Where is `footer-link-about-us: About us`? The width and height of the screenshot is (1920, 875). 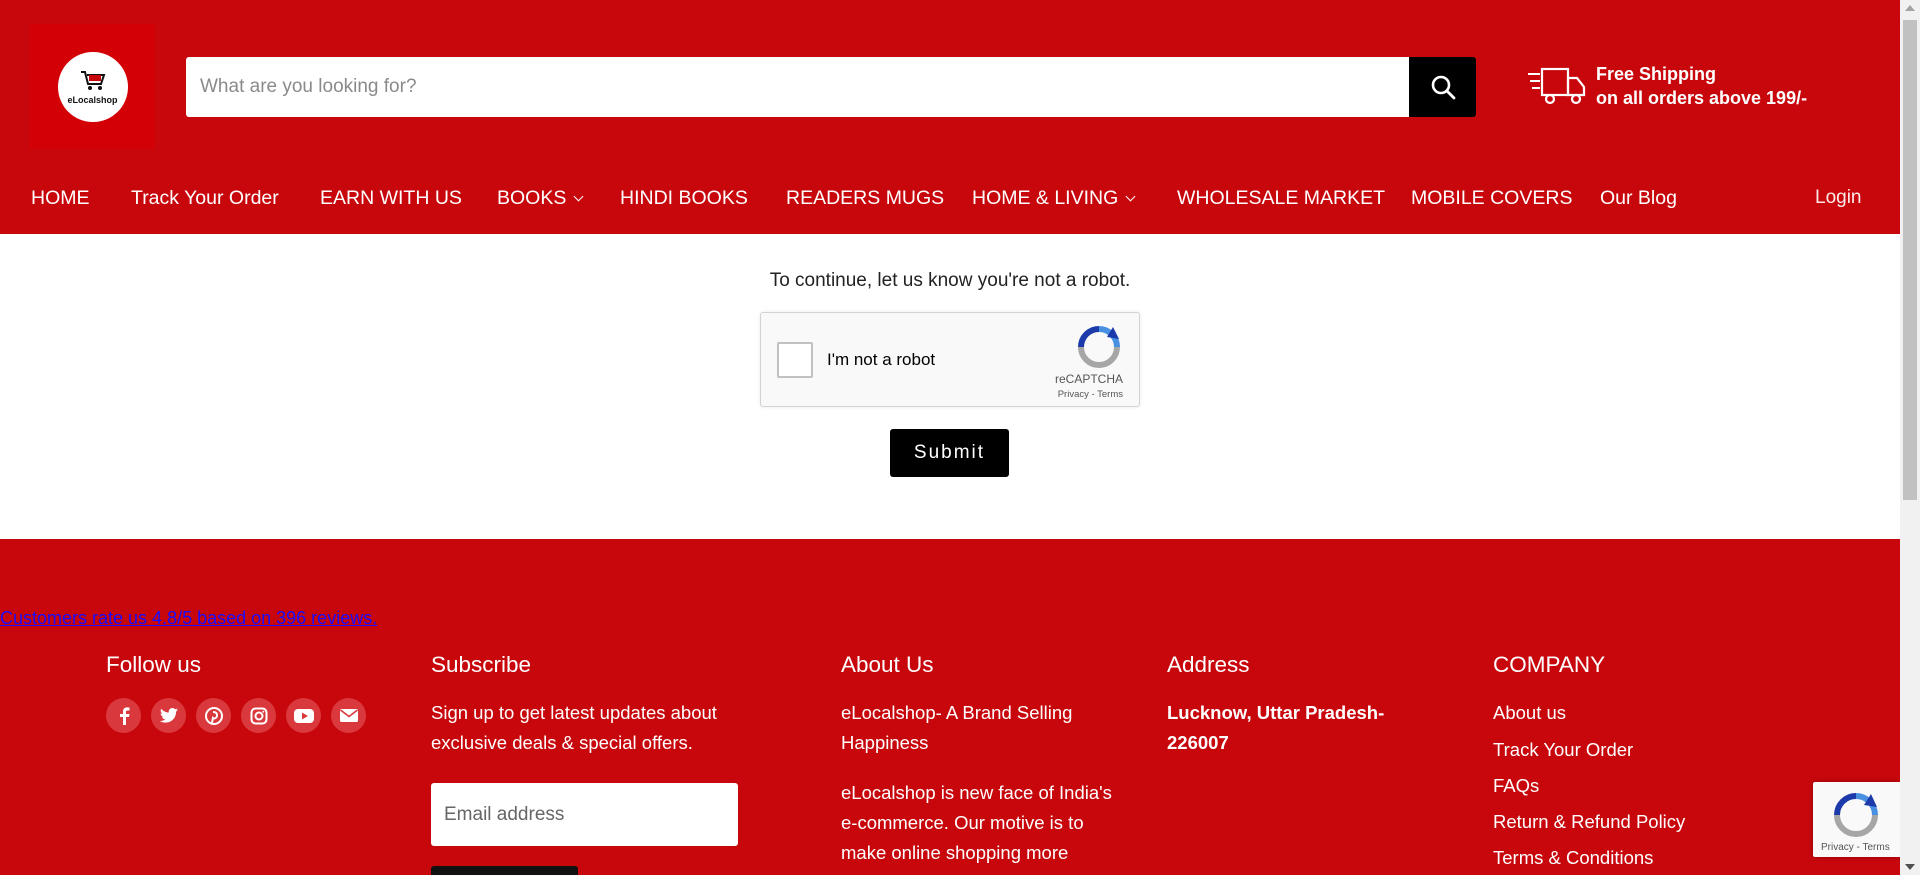
footer-link-about-us: About us is located at coordinates (1529, 713).